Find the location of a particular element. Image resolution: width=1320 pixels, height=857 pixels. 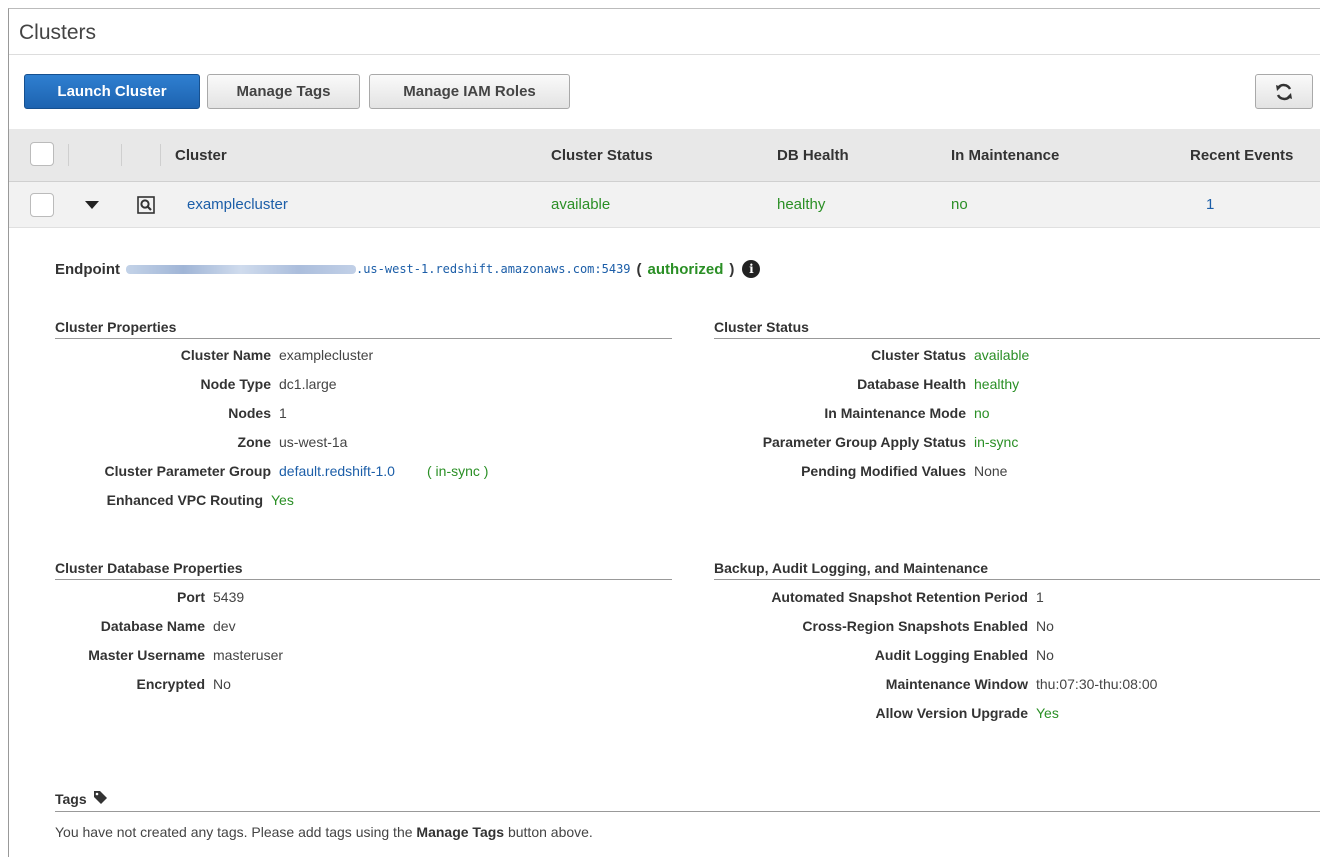

page-title: Clusters is located at coordinates (58, 32).